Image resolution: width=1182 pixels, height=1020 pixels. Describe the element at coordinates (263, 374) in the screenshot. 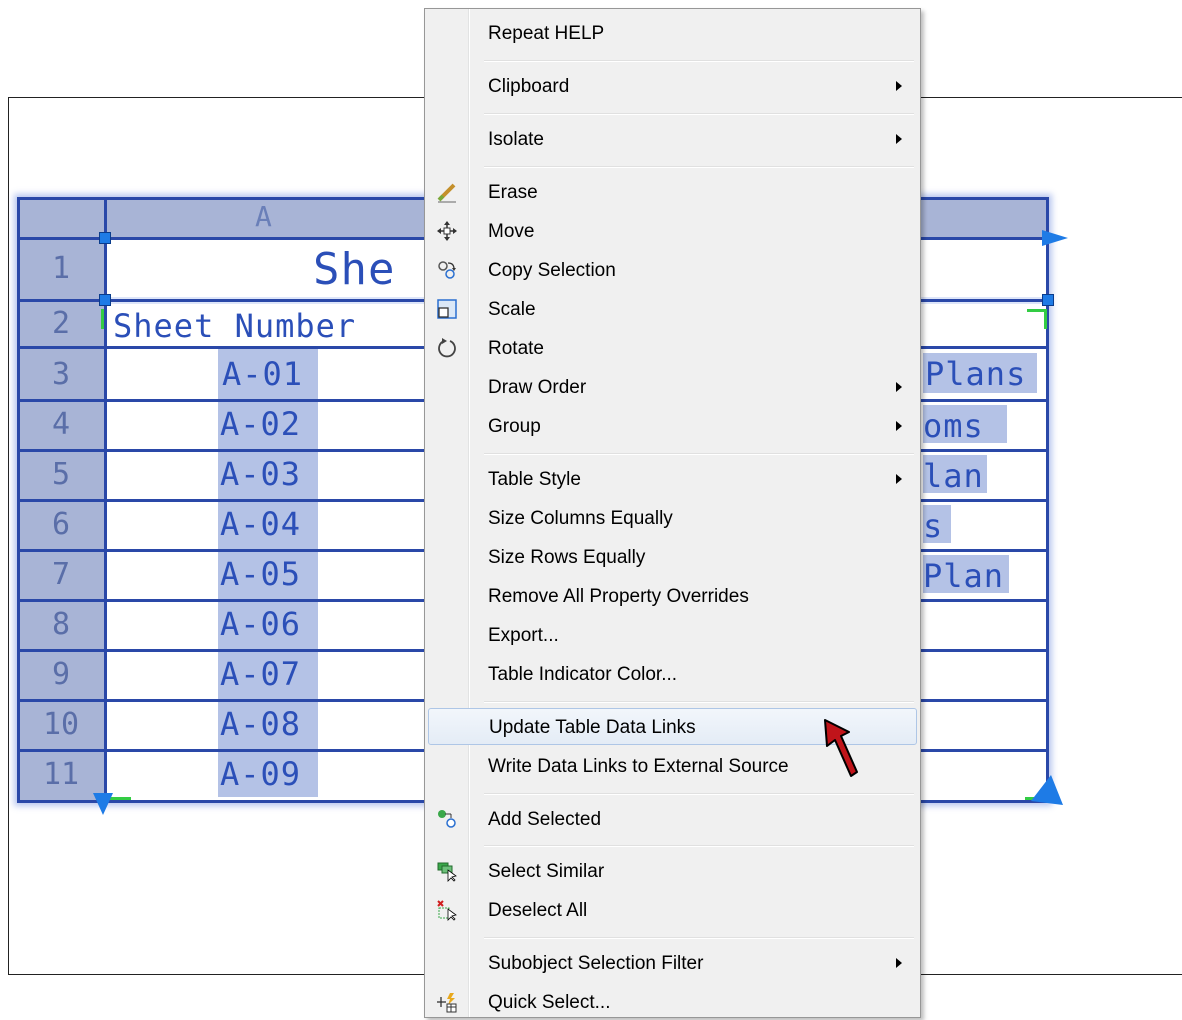

I see `sheet-number-cell: A-01` at that location.